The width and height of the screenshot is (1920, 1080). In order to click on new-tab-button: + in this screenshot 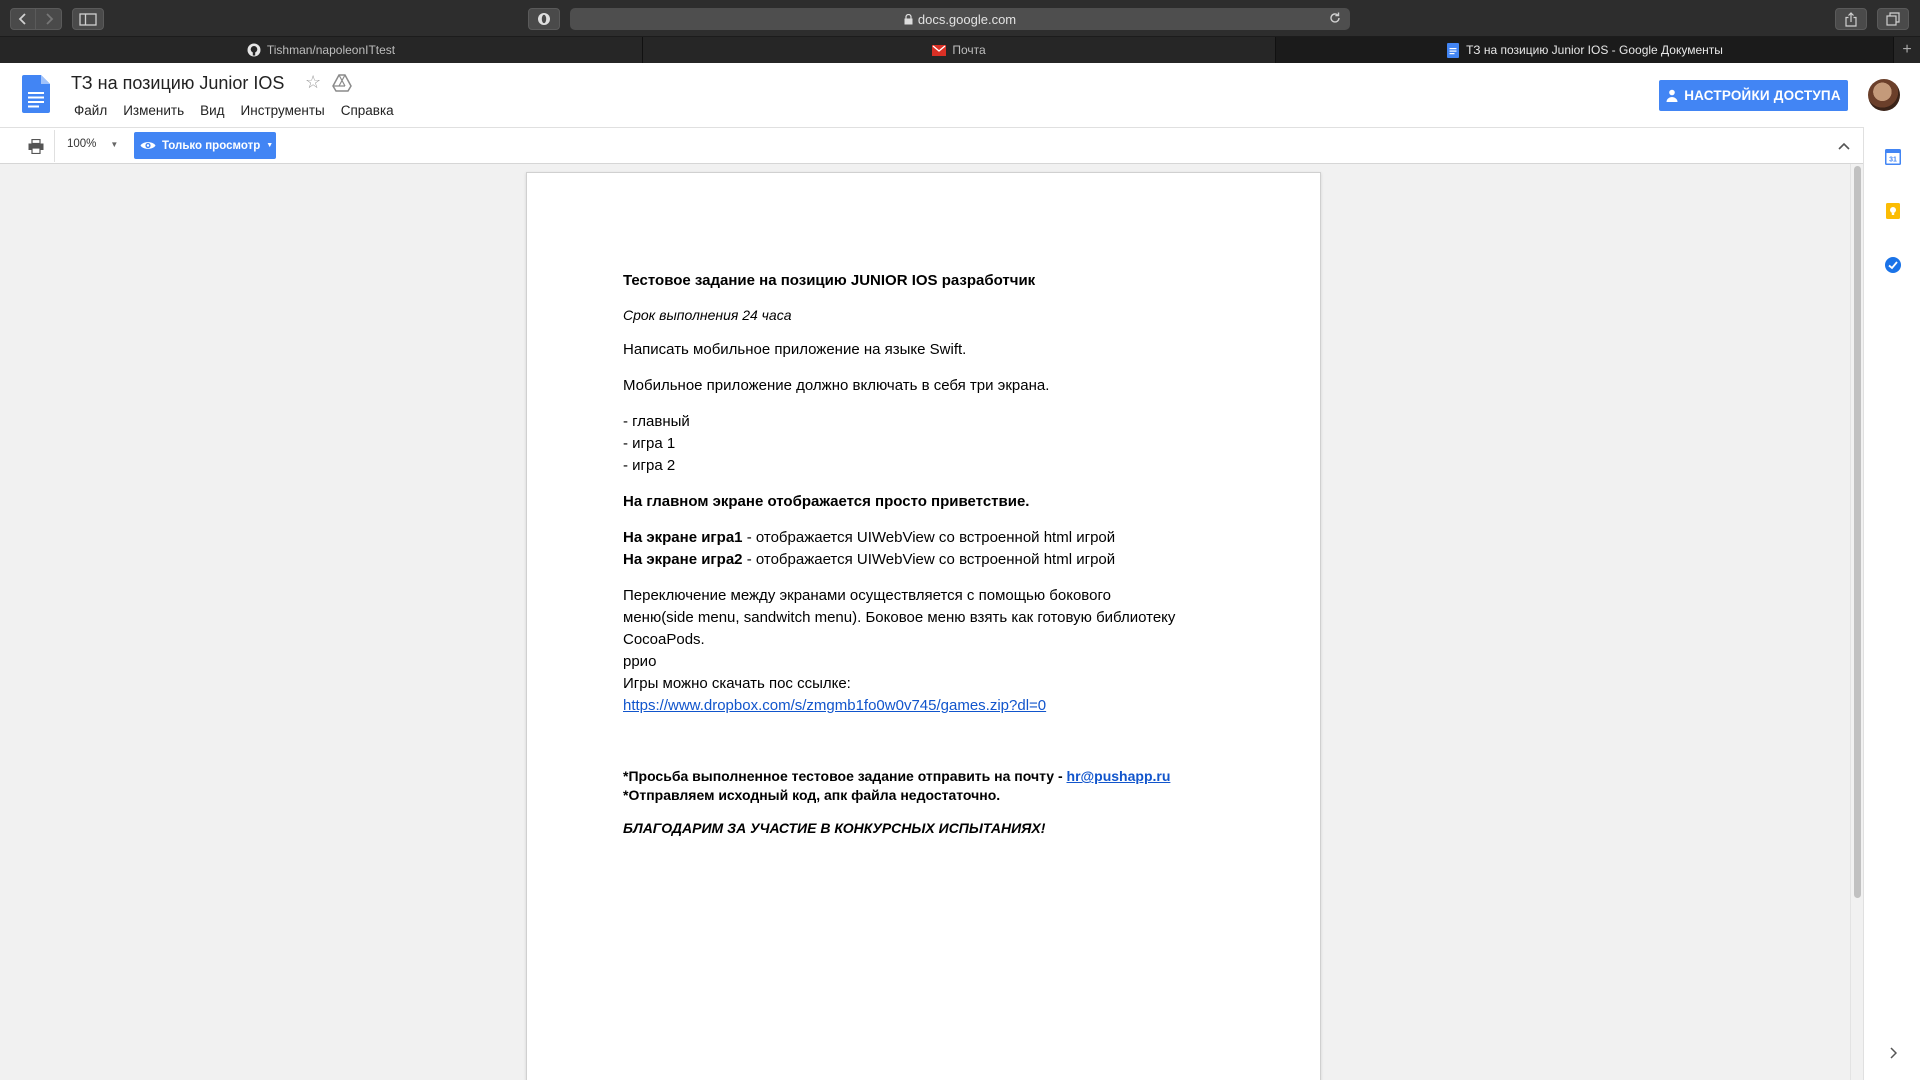, I will do `click(1907, 50)`.